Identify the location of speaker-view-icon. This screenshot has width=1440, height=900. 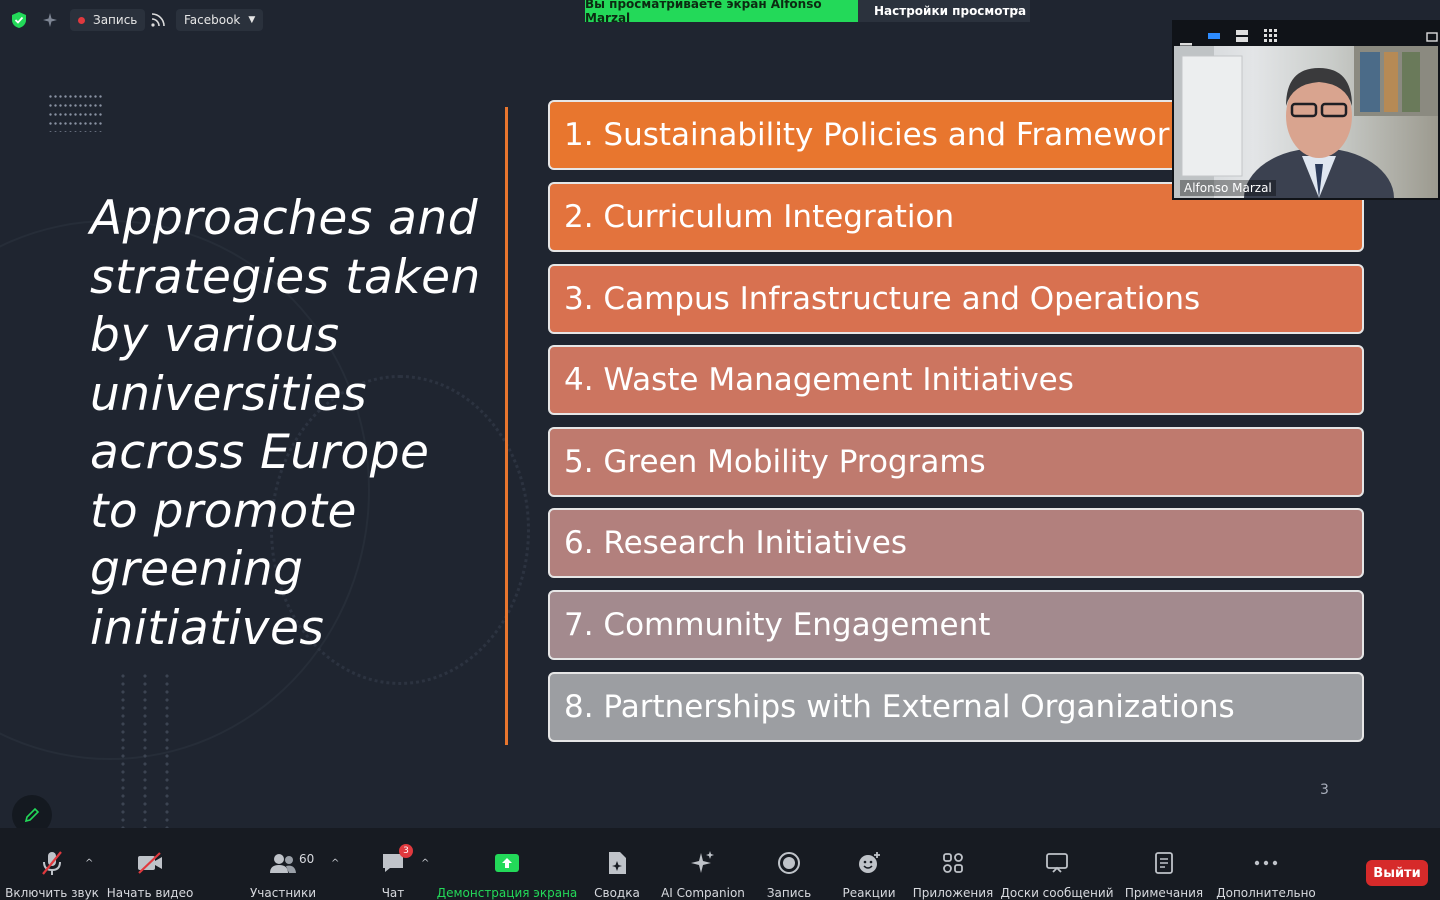
(1214, 36).